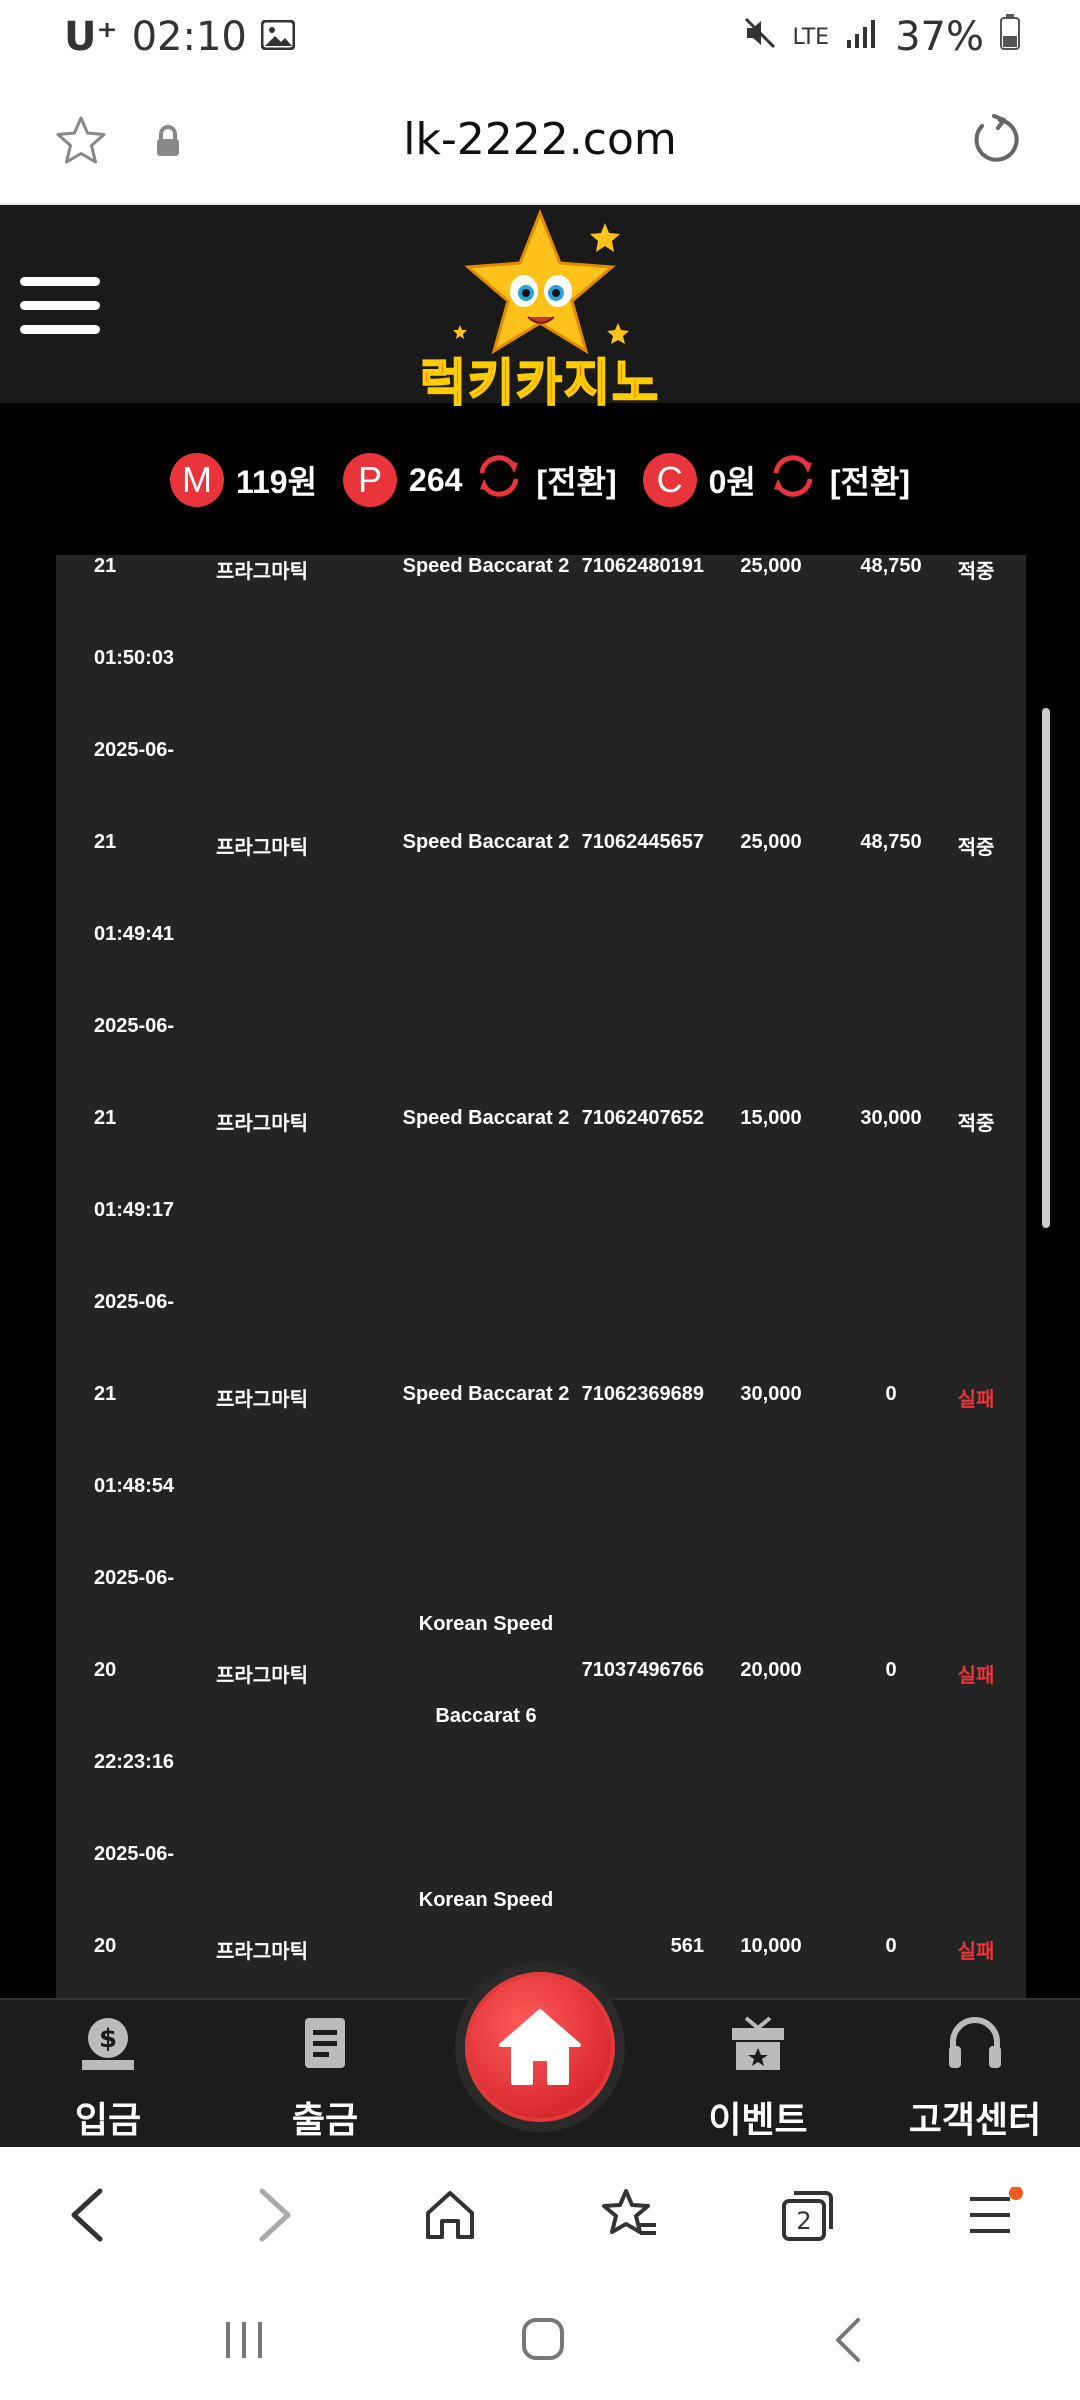  What do you see at coordinates (803, 2221) in the screenshot?
I see `svg-text: 2` at bounding box center [803, 2221].